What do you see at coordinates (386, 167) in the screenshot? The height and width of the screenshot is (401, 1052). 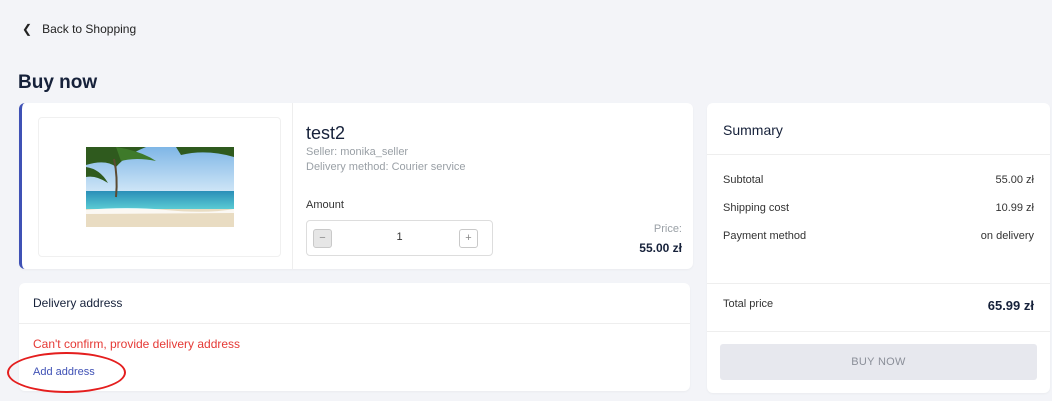 I see `product-delivery-method: Delivery method: Courier service` at bounding box center [386, 167].